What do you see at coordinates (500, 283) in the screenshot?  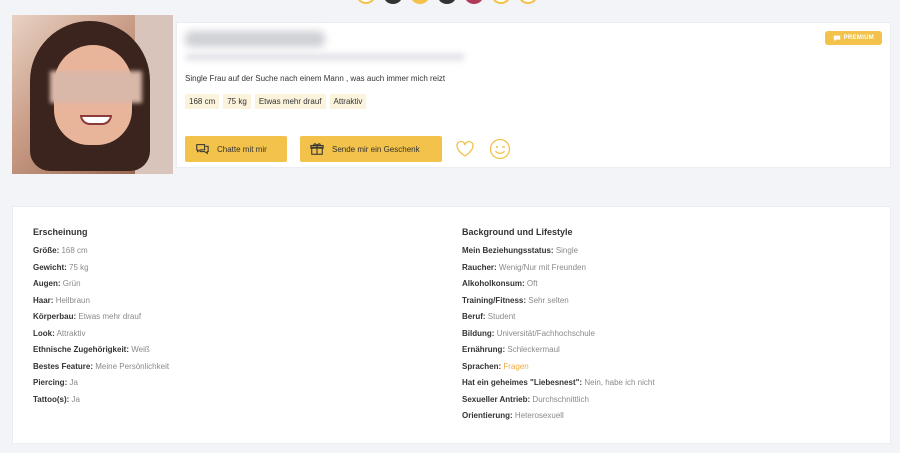 I see `detail-row: Alkoholkonsum: Oft` at bounding box center [500, 283].